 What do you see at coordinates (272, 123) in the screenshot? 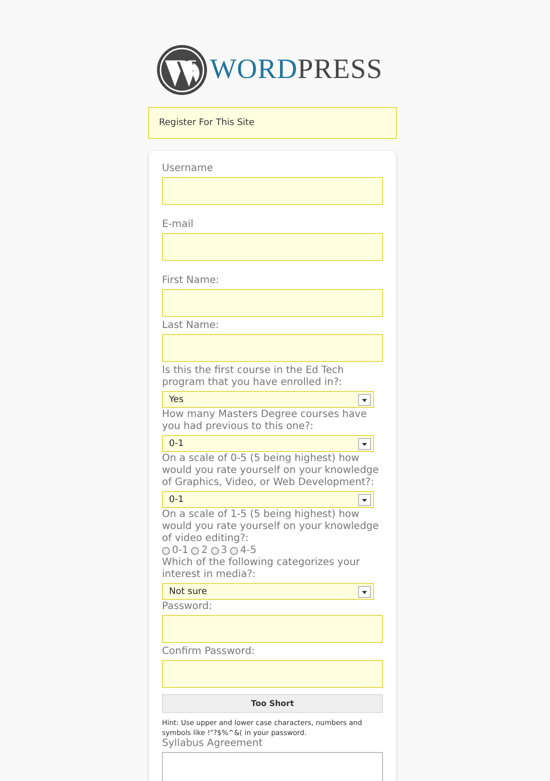
I see `register-message: Register For This Site` at bounding box center [272, 123].